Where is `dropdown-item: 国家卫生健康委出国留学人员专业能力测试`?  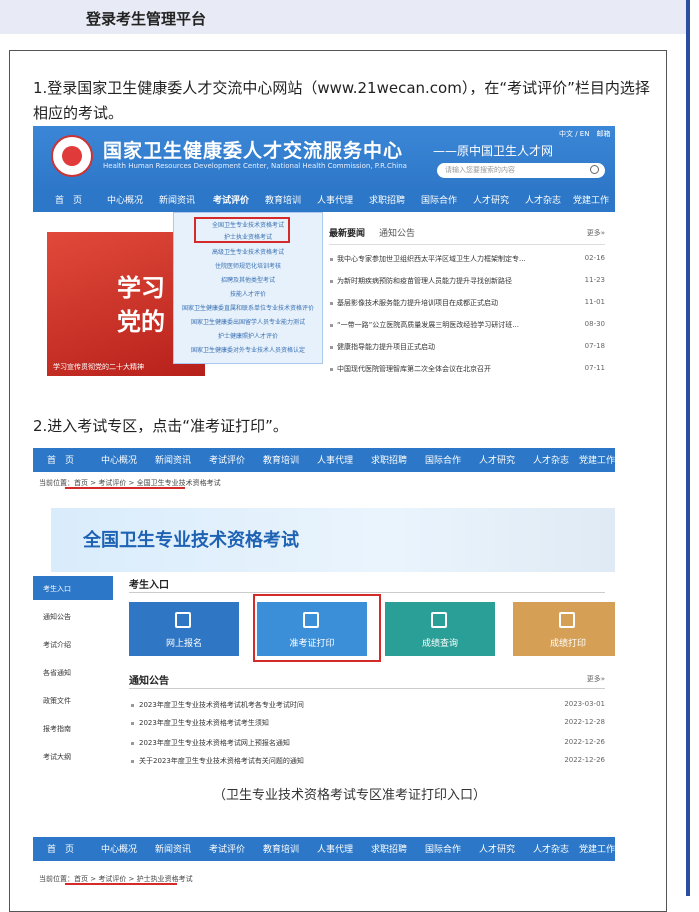
dropdown-item: 国家卫生健康委出国留学人员专业能力测试 is located at coordinates (248, 321).